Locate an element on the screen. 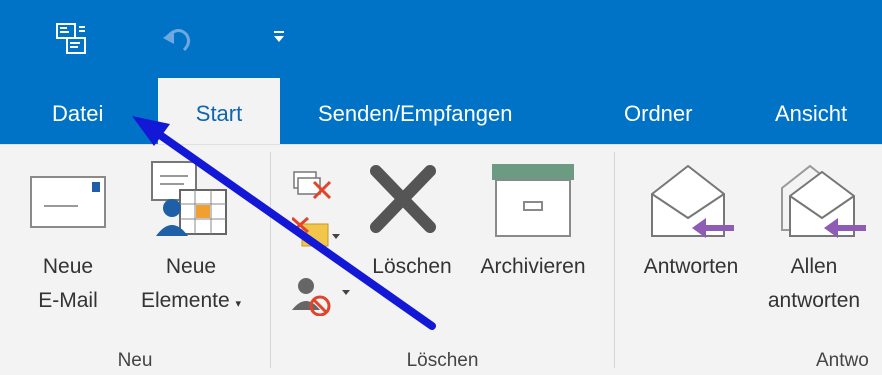 The image size is (882, 375). undo-icon is located at coordinates (177, 41).